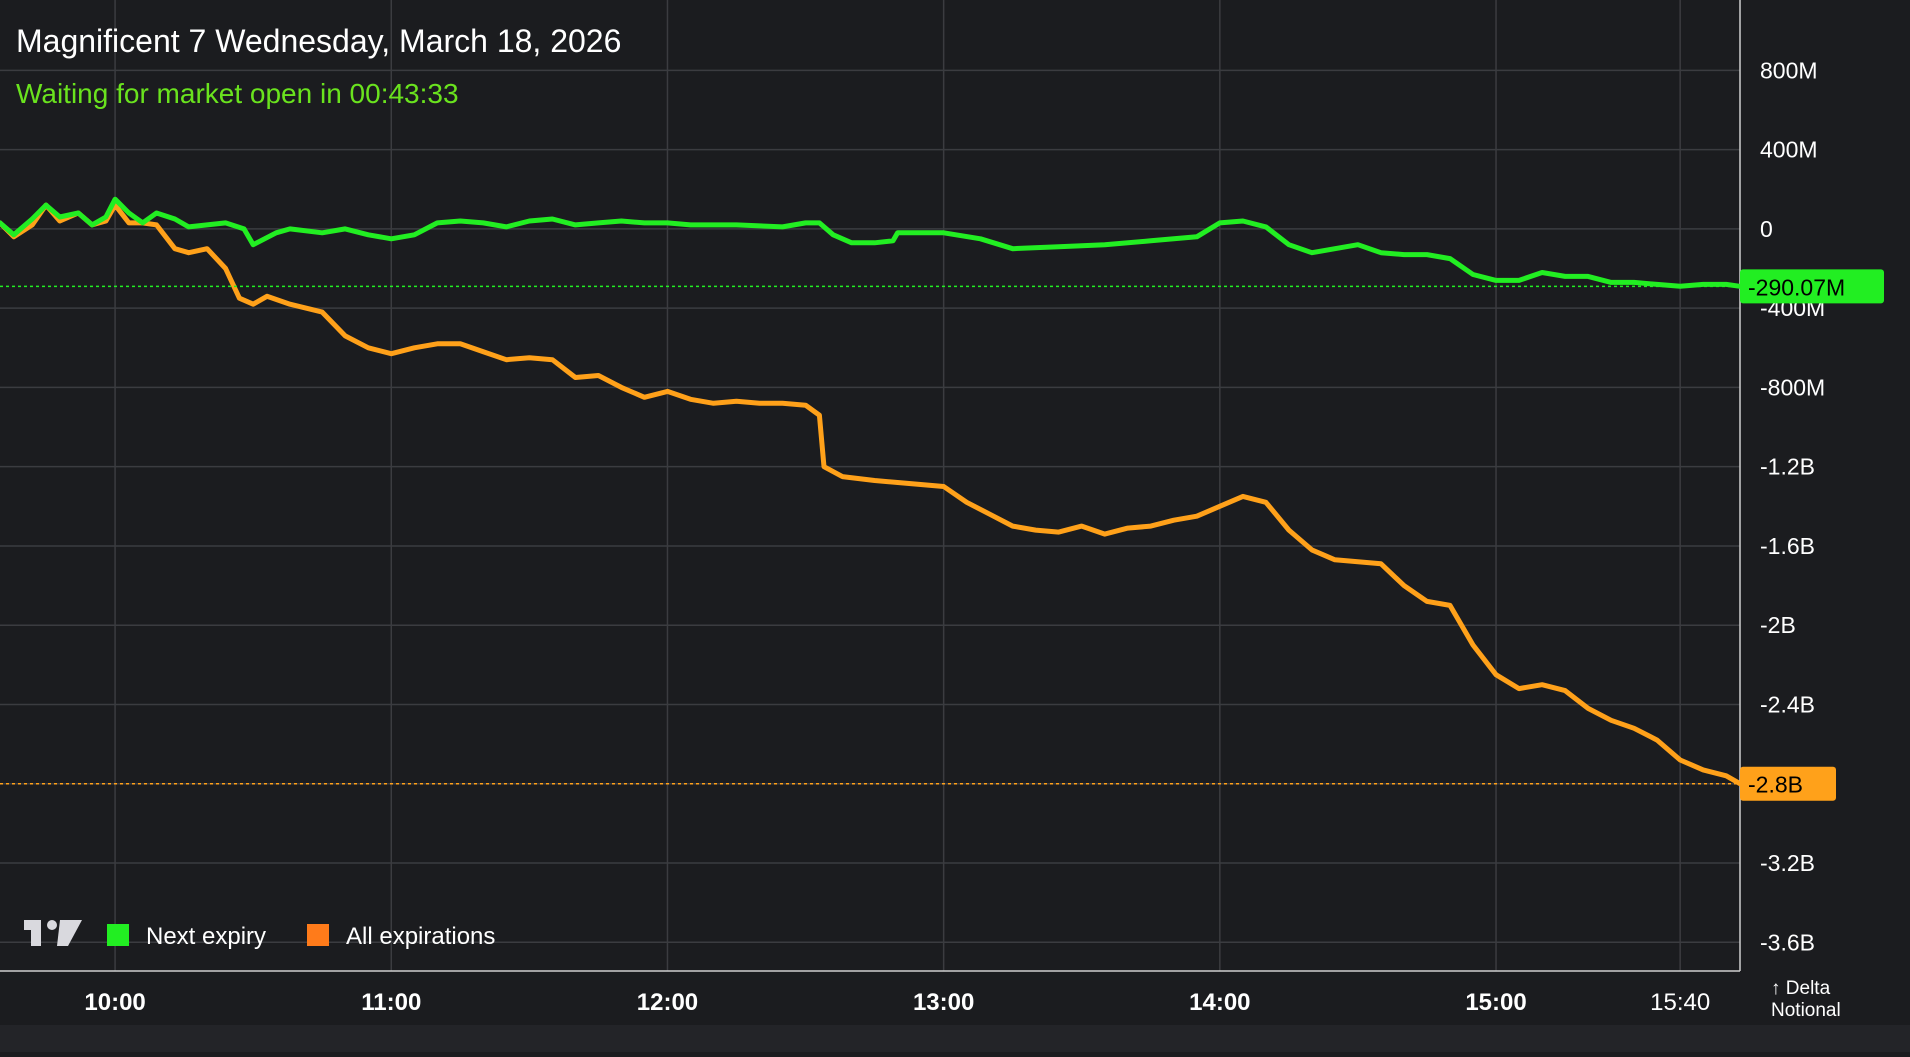 This screenshot has width=1910, height=1057. Describe the element at coordinates (1787, 863) in the screenshot. I see `y-tick-label: -3.2B` at that location.